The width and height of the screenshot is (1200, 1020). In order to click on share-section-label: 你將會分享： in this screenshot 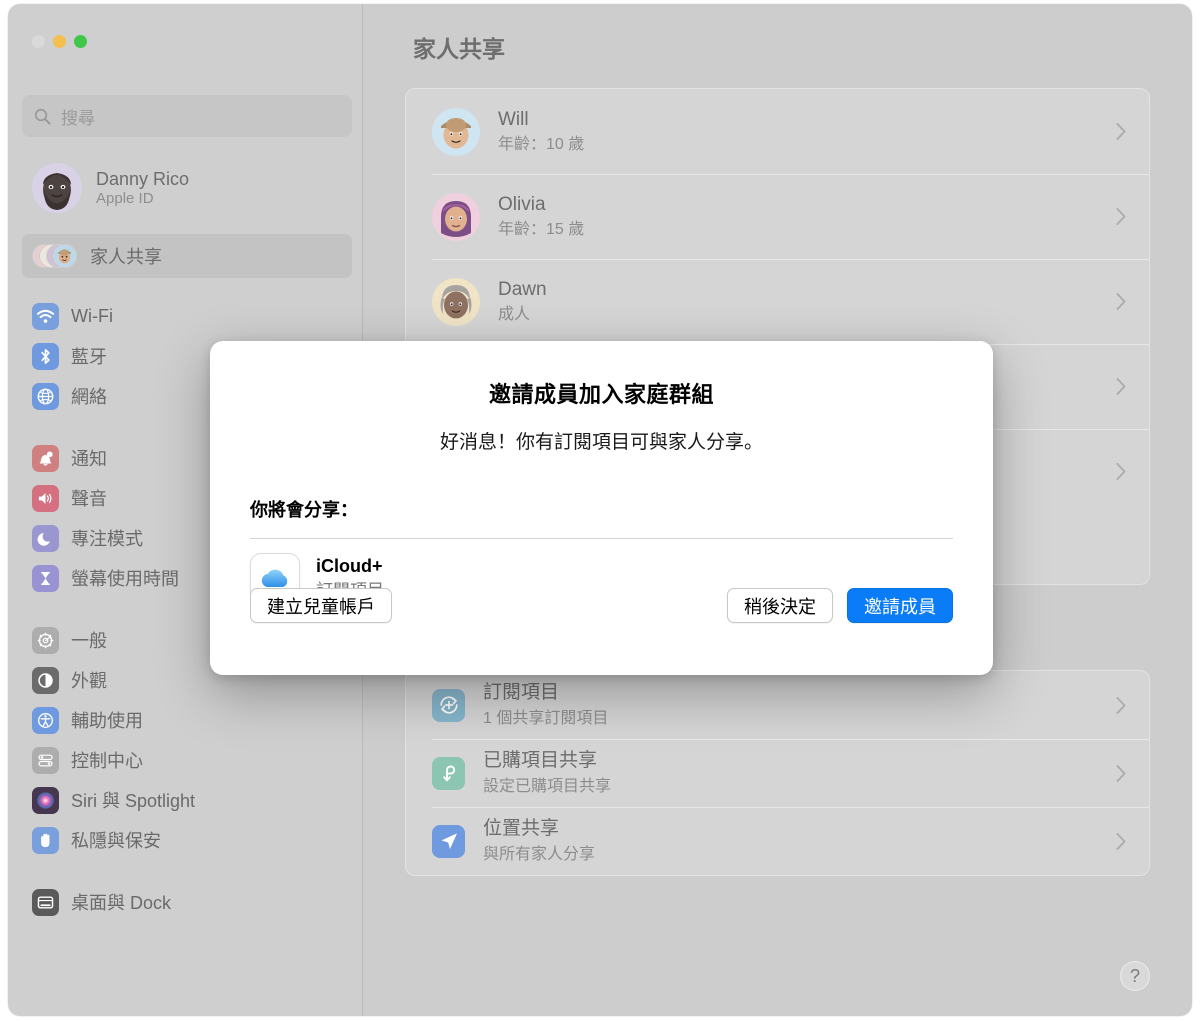, I will do `click(304, 510)`.